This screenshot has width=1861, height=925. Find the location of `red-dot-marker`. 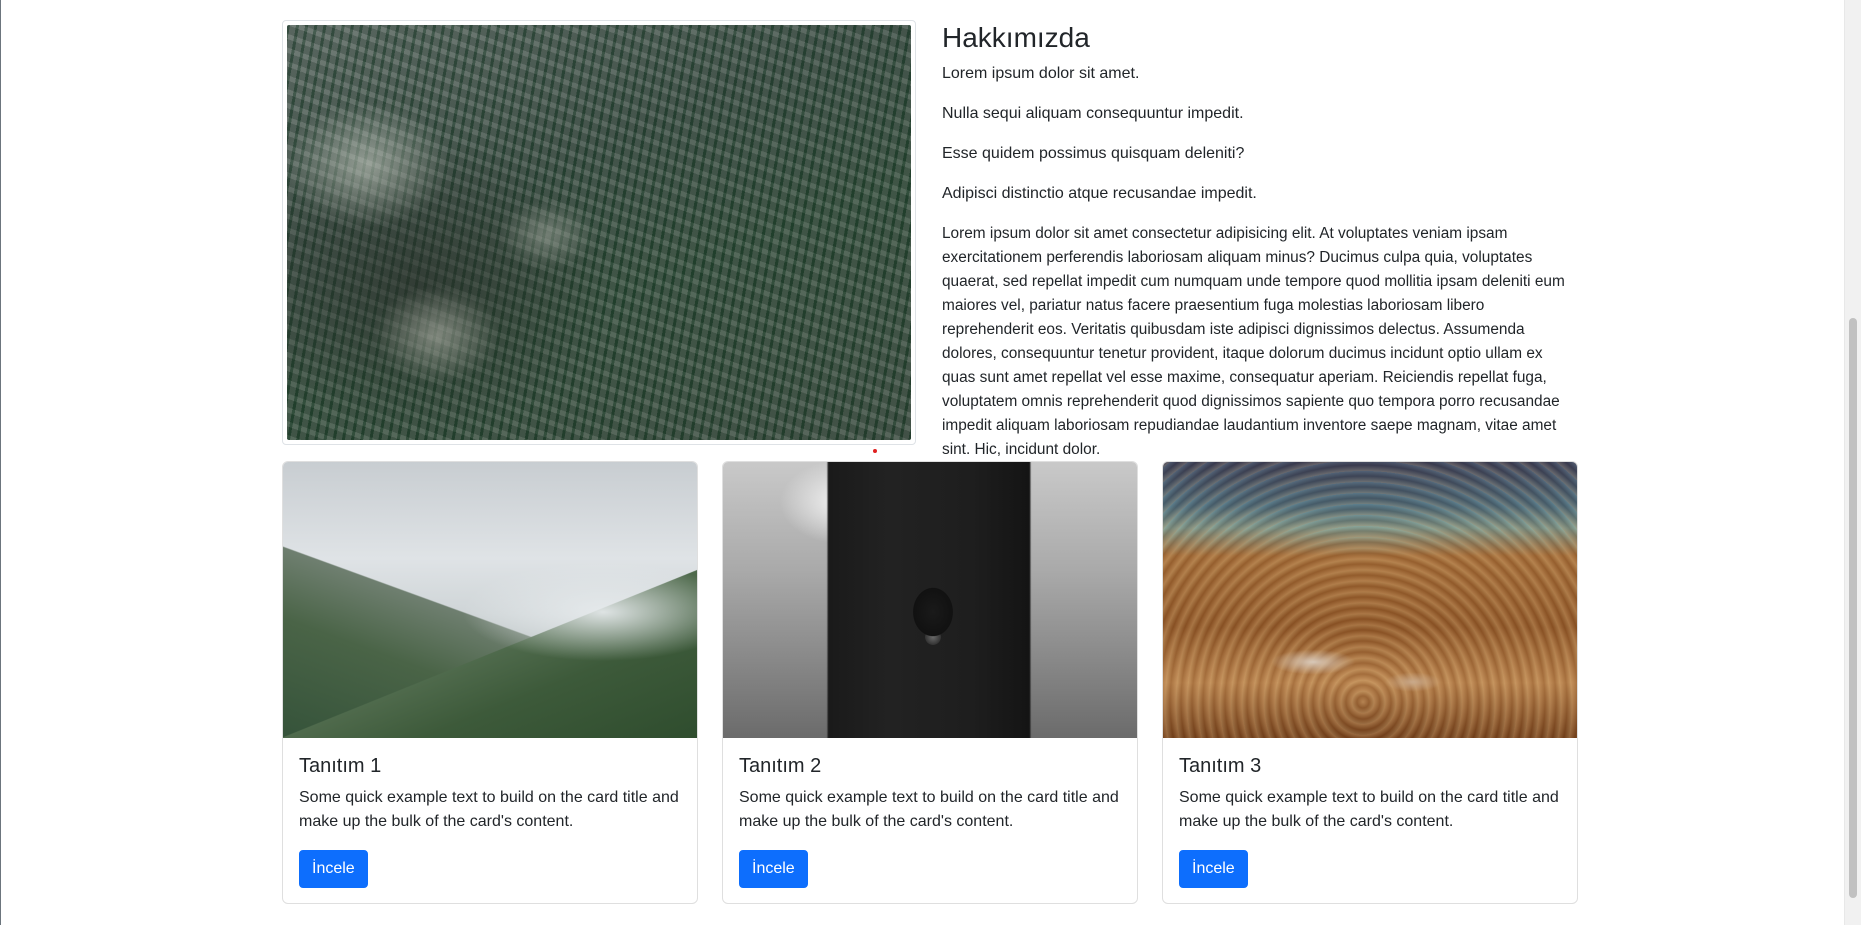

red-dot-marker is located at coordinates (875, 451).